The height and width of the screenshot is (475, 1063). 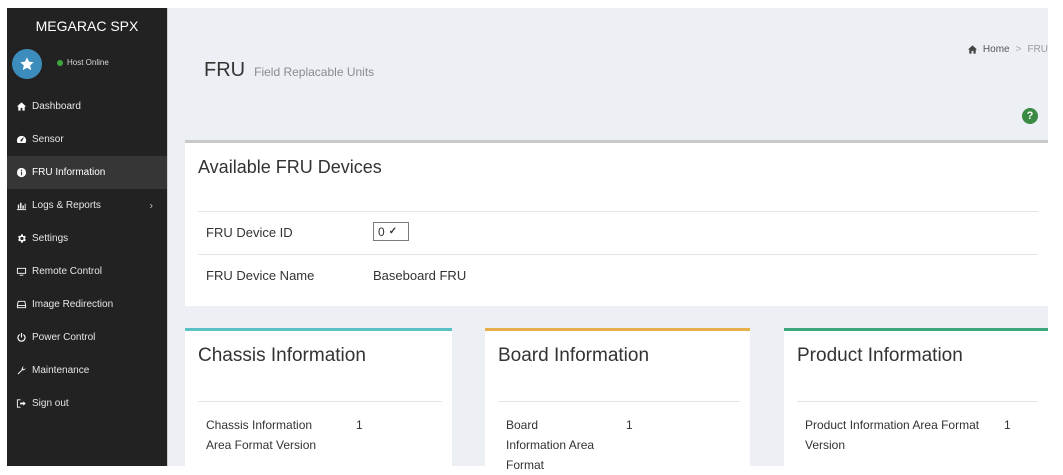 I want to click on breadcrumb-home-link: Home, so click(x=996, y=49).